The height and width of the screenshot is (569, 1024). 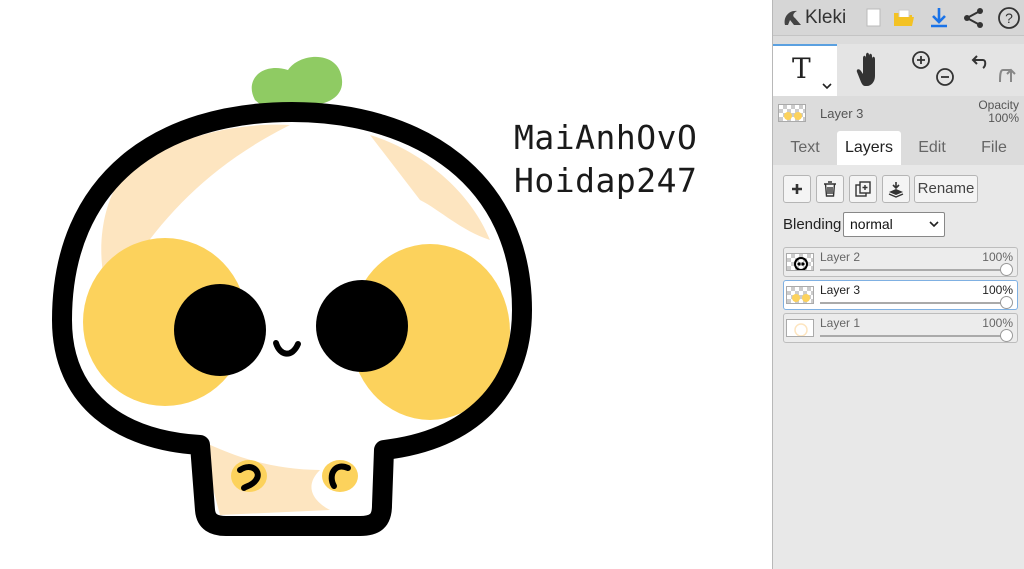 What do you see at coordinates (921, 60) in the screenshot?
I see `zoom-in-icon` at bounding box center [921, 60].